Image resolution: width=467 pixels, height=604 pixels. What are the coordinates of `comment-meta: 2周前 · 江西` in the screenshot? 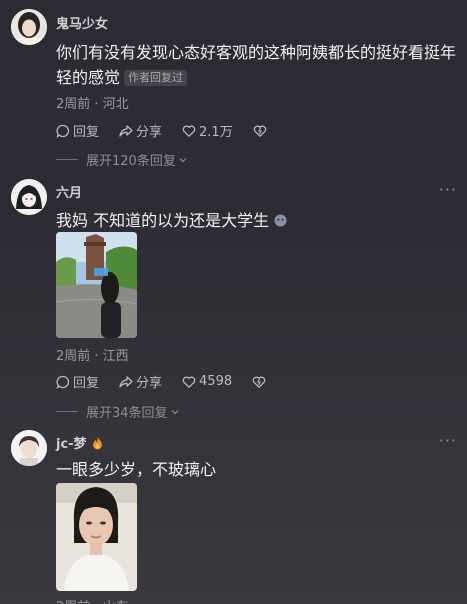 It's located at (92, 356).